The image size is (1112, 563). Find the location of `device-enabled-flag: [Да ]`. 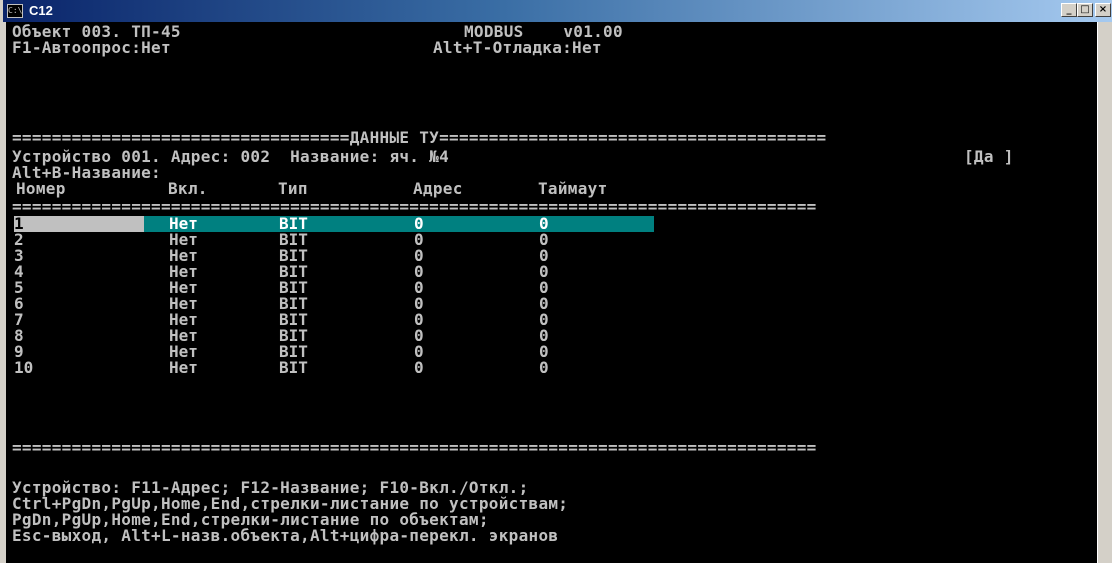

device-enabled-flag: [Да ] is located at coordinates (989, 156).